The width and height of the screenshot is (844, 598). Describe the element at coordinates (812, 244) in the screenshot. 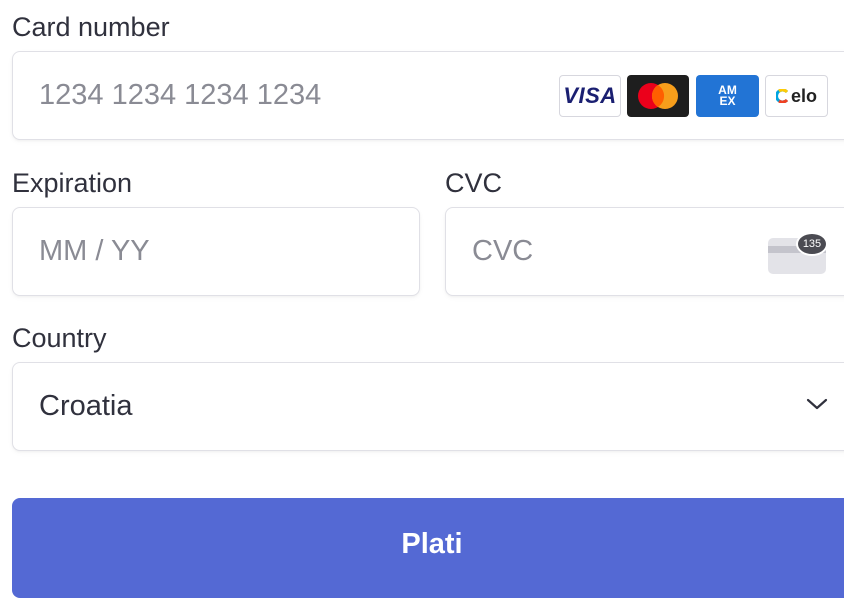

I see `cvc-badge: 135` at that location.